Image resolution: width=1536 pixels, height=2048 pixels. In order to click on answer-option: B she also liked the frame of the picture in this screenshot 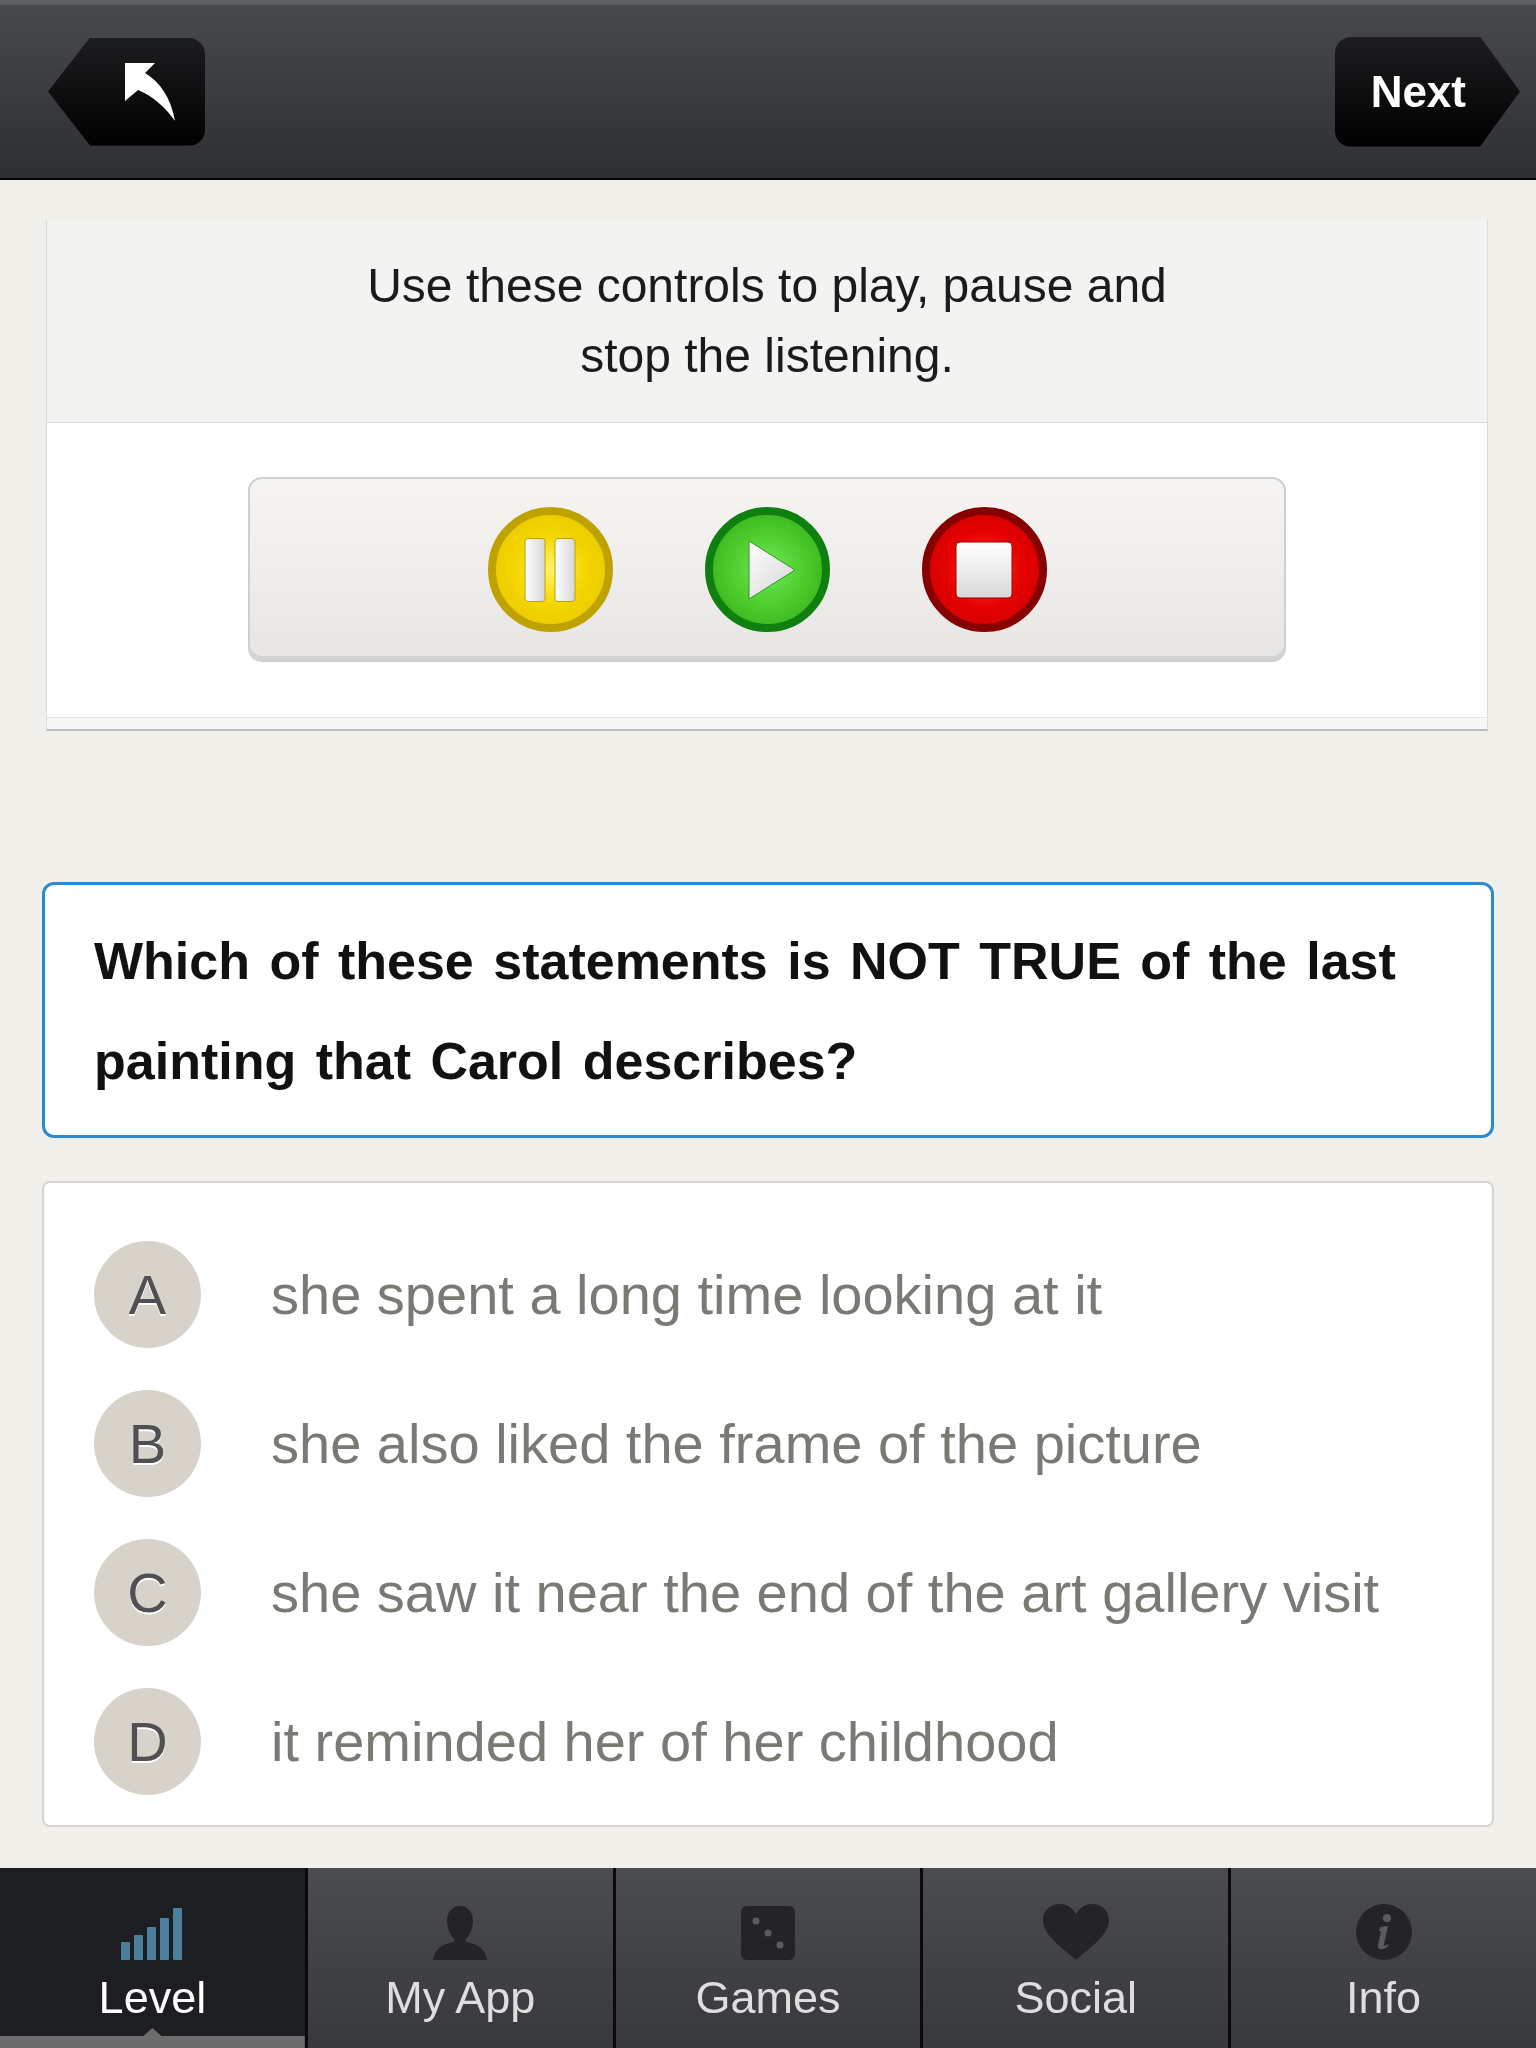, I will do `click(654, 1443)`.